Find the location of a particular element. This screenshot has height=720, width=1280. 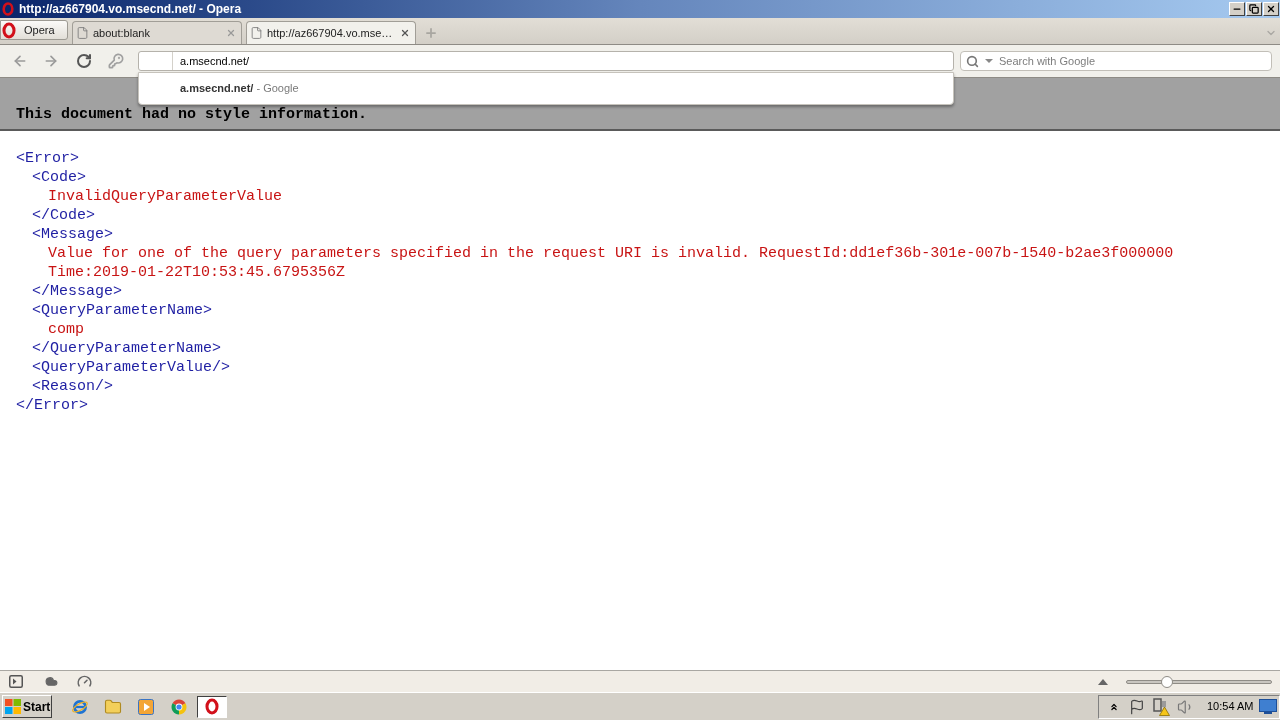

xml-empty-tag: <Reason/> is located at coordinates (72, 386).